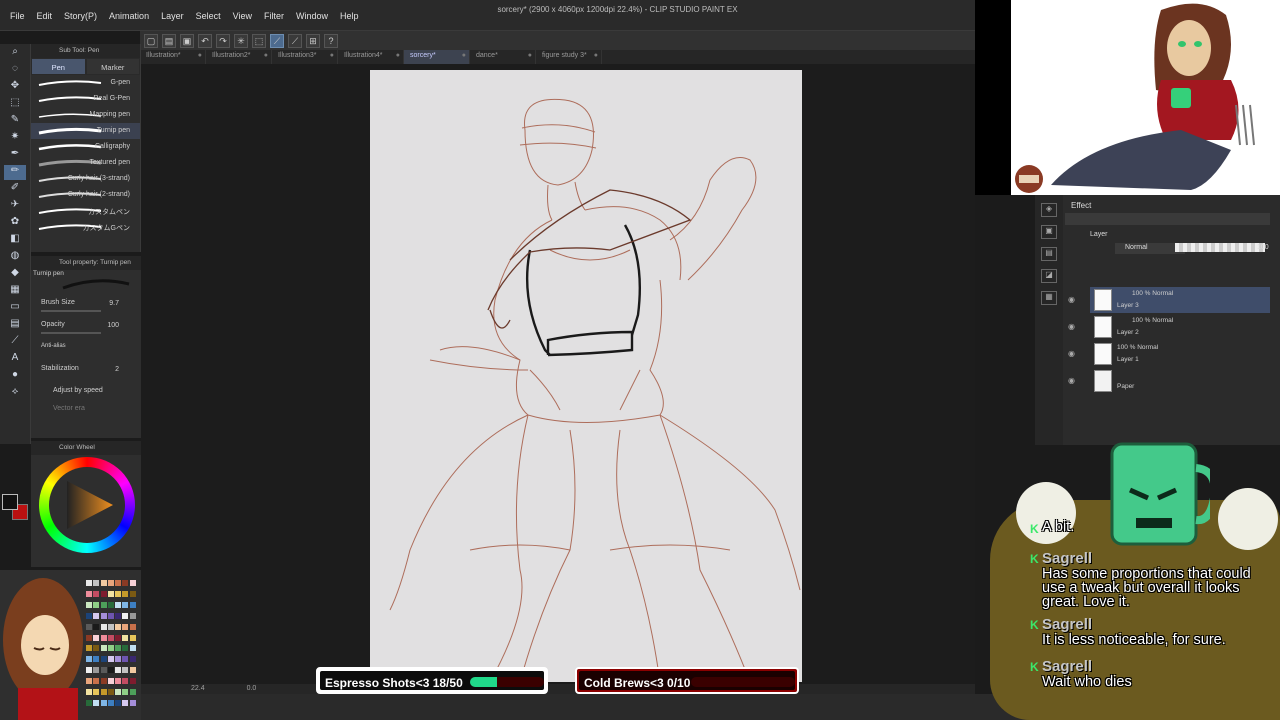 This screenshot has width=1280, height=720. What do you see at coordinates (1128, 305) in the screenshot?
I see `layer-name: Layer 3` at bounding box center [1128, 305].